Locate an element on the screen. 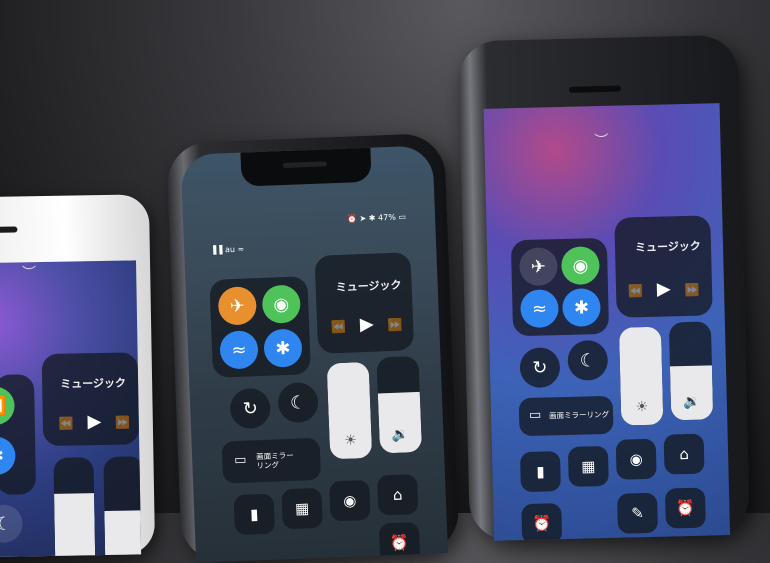 The width and height of the screenshot is (770, 563). phone-left: ︶ 📶 ✱ ミュージック ⏪ ▶ ⏩ ☾ is located at coordinates (78, 376).